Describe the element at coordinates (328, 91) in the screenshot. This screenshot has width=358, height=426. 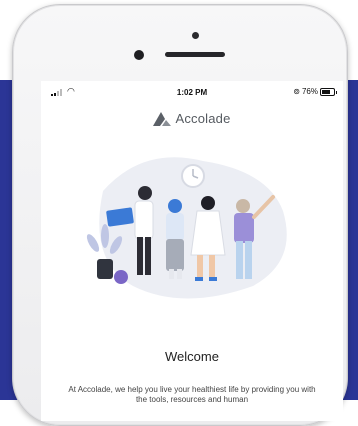
I see `battery-icon` at that location.